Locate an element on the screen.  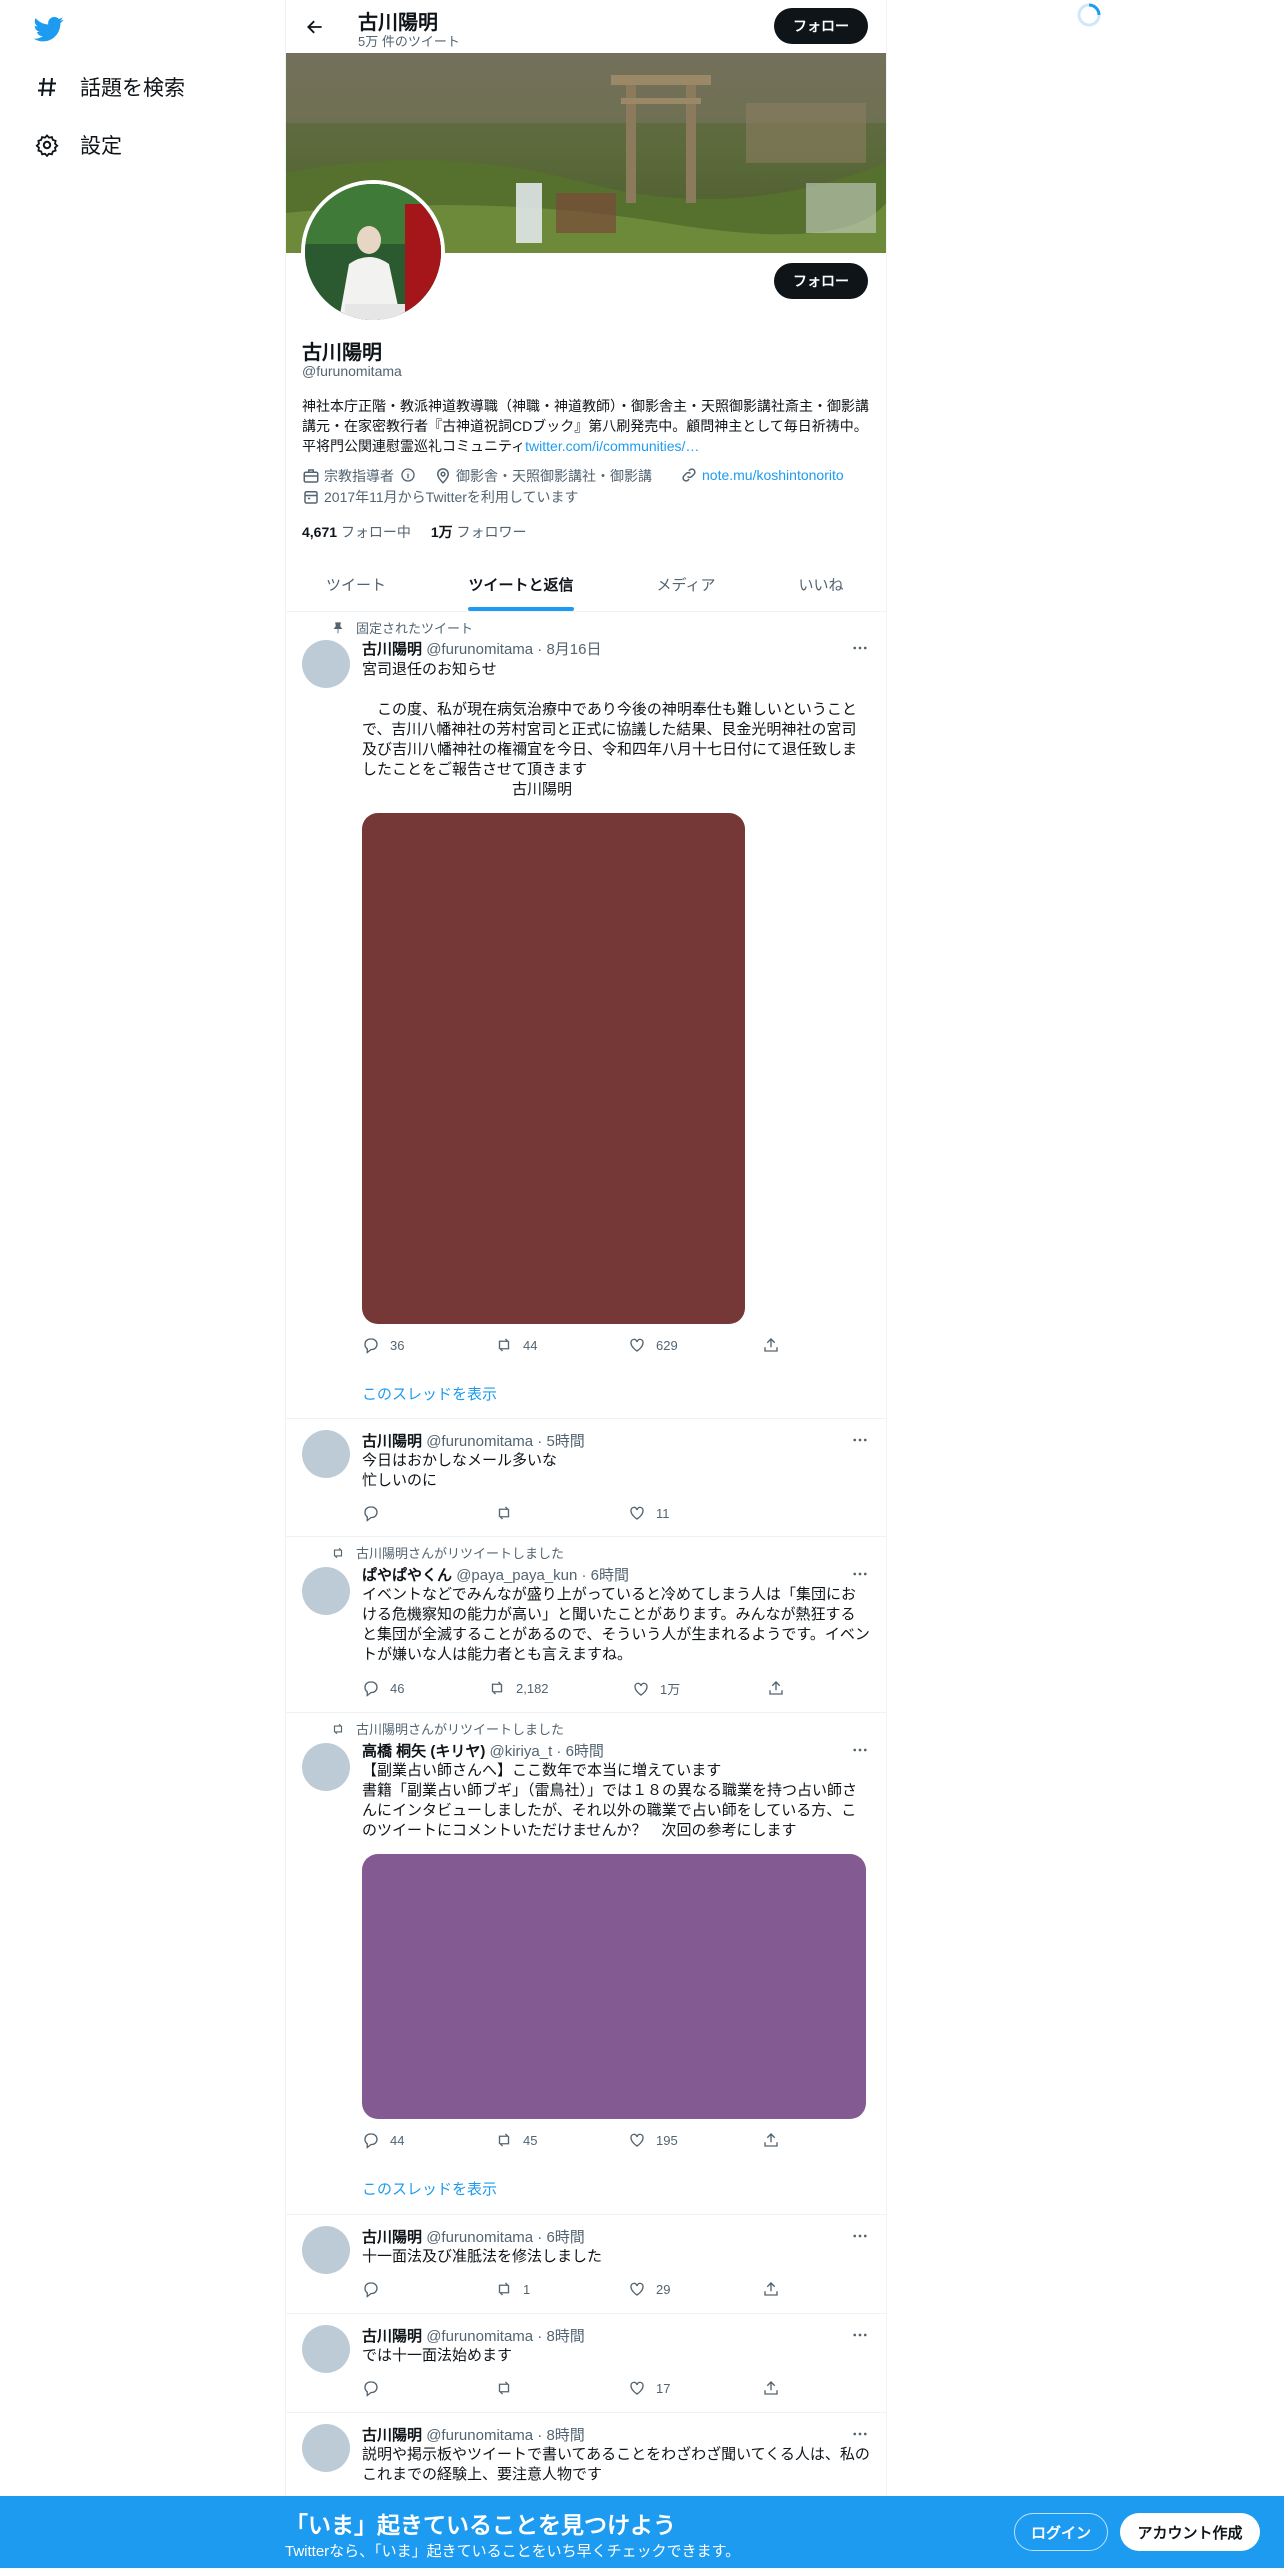
back-arrow-icon is located at coordinates (315, 27).